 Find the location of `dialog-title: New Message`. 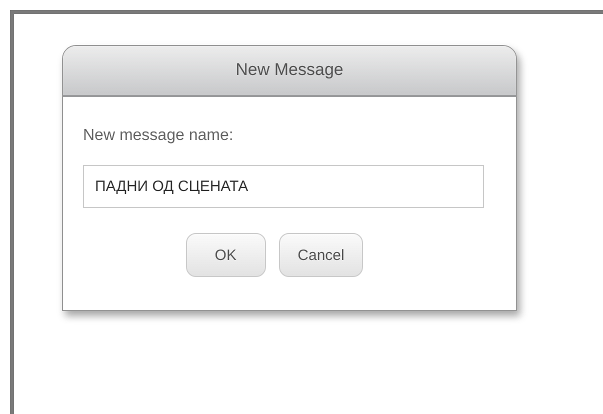

dialog-title: New Message is located at coordinates (289, 71).